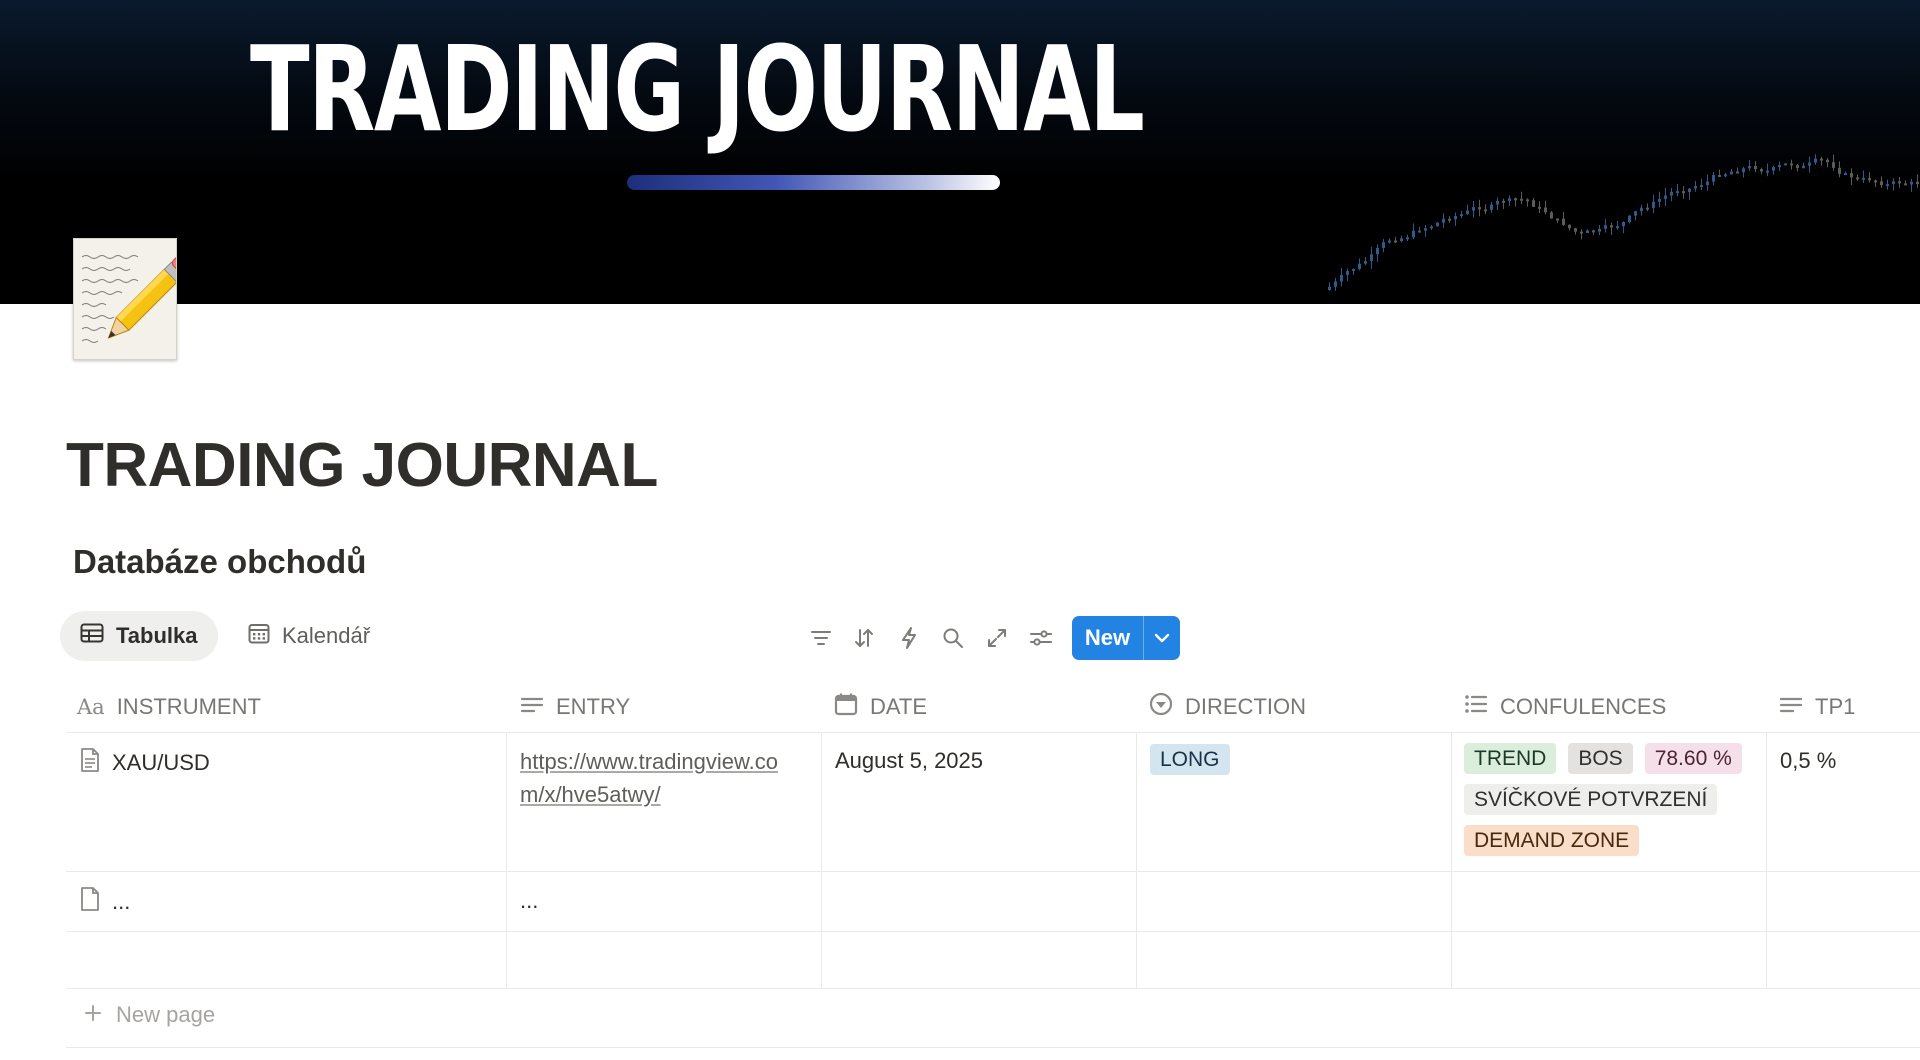 This screenshot has width=1920, height=1060. What do you see at coordinates (899, 706) in the screenshot?
I see `column-header-label: DATE` at bounding box center [899, 706].